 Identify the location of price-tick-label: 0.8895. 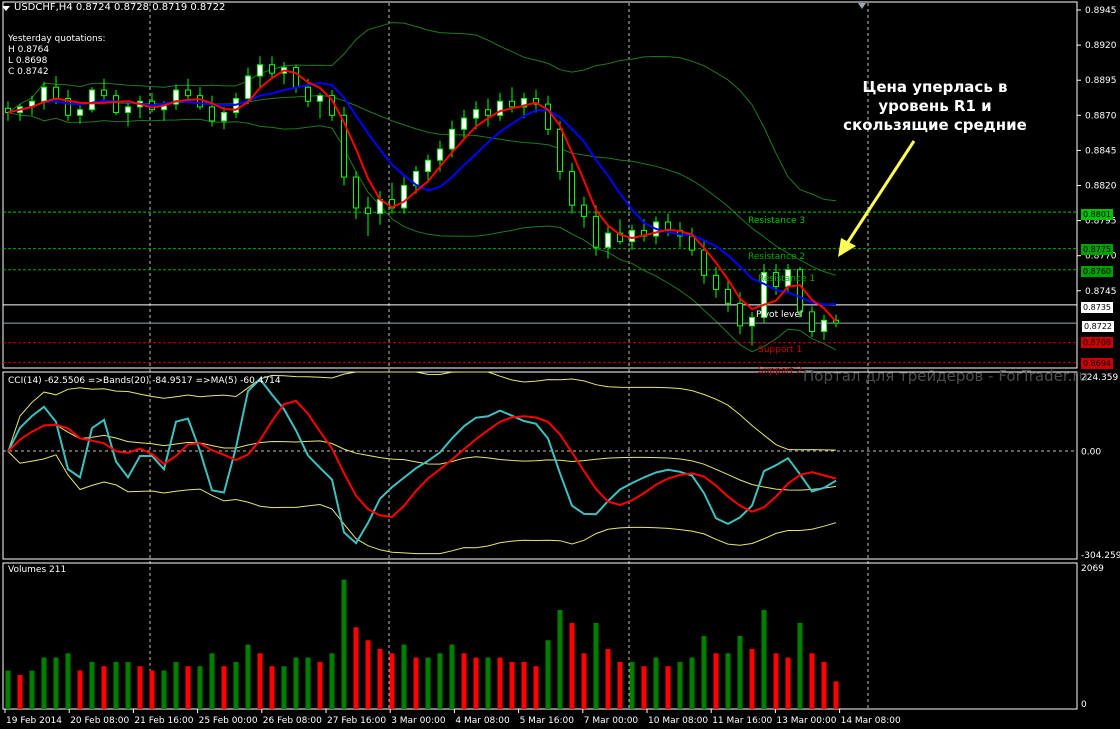
(1101, 81).